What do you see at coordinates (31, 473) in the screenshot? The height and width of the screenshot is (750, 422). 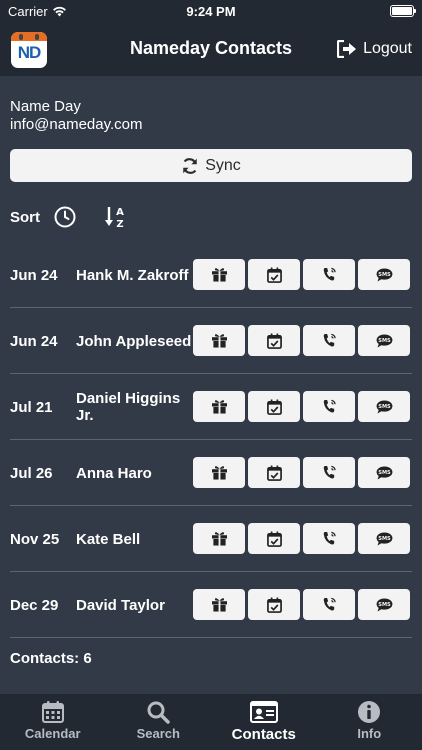 I see `contact-nameday-date: Jul 26` at bounding box center [31, 473].